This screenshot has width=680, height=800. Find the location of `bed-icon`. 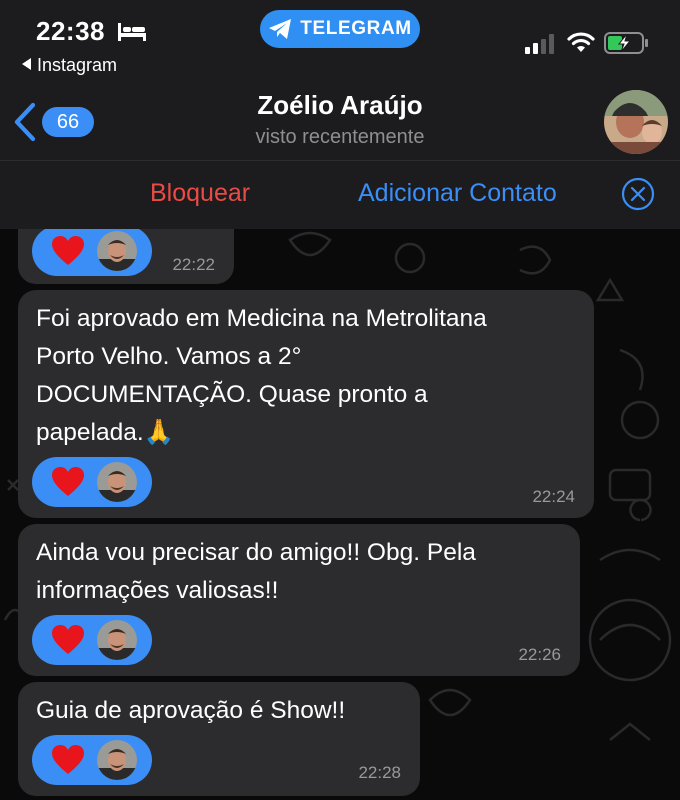

bed-icon is located at coordinates (132, 32).